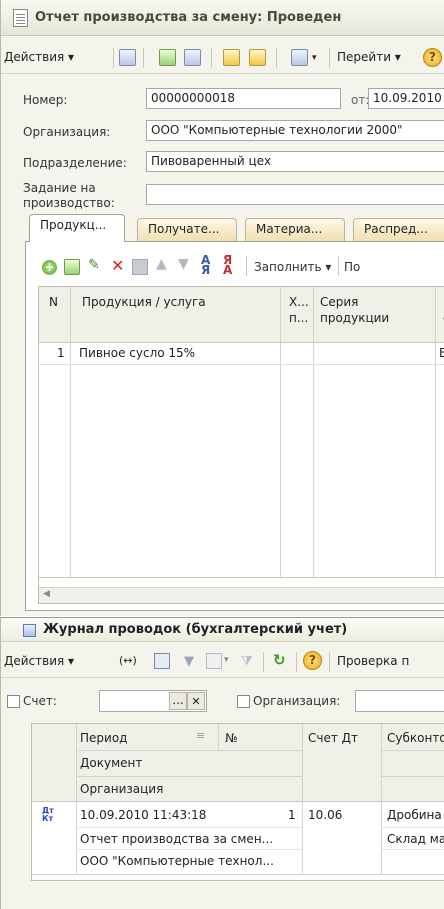 The image size is (444, 909). I want to click on journal-actions-menu: Действия ▾, so click(39, 661).